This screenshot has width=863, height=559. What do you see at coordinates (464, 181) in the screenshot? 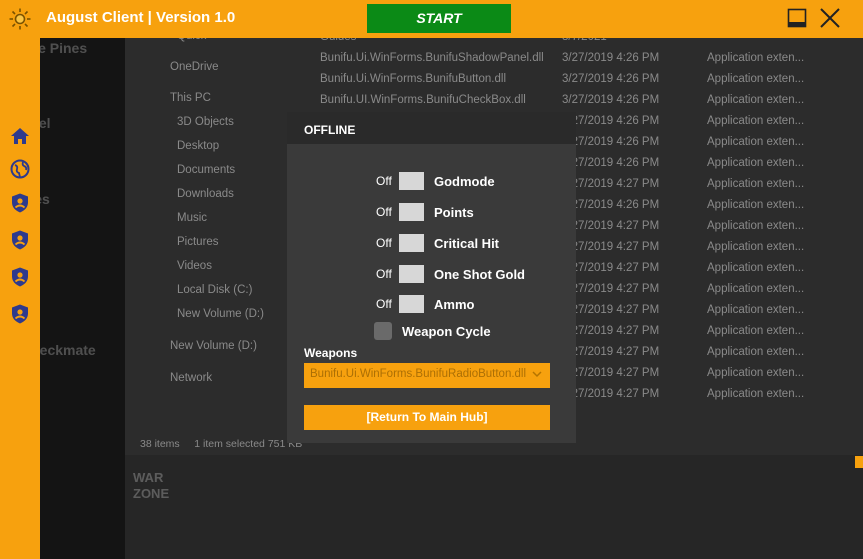
I see `godmode-label: Godmode` at bounding box center [464, 181].